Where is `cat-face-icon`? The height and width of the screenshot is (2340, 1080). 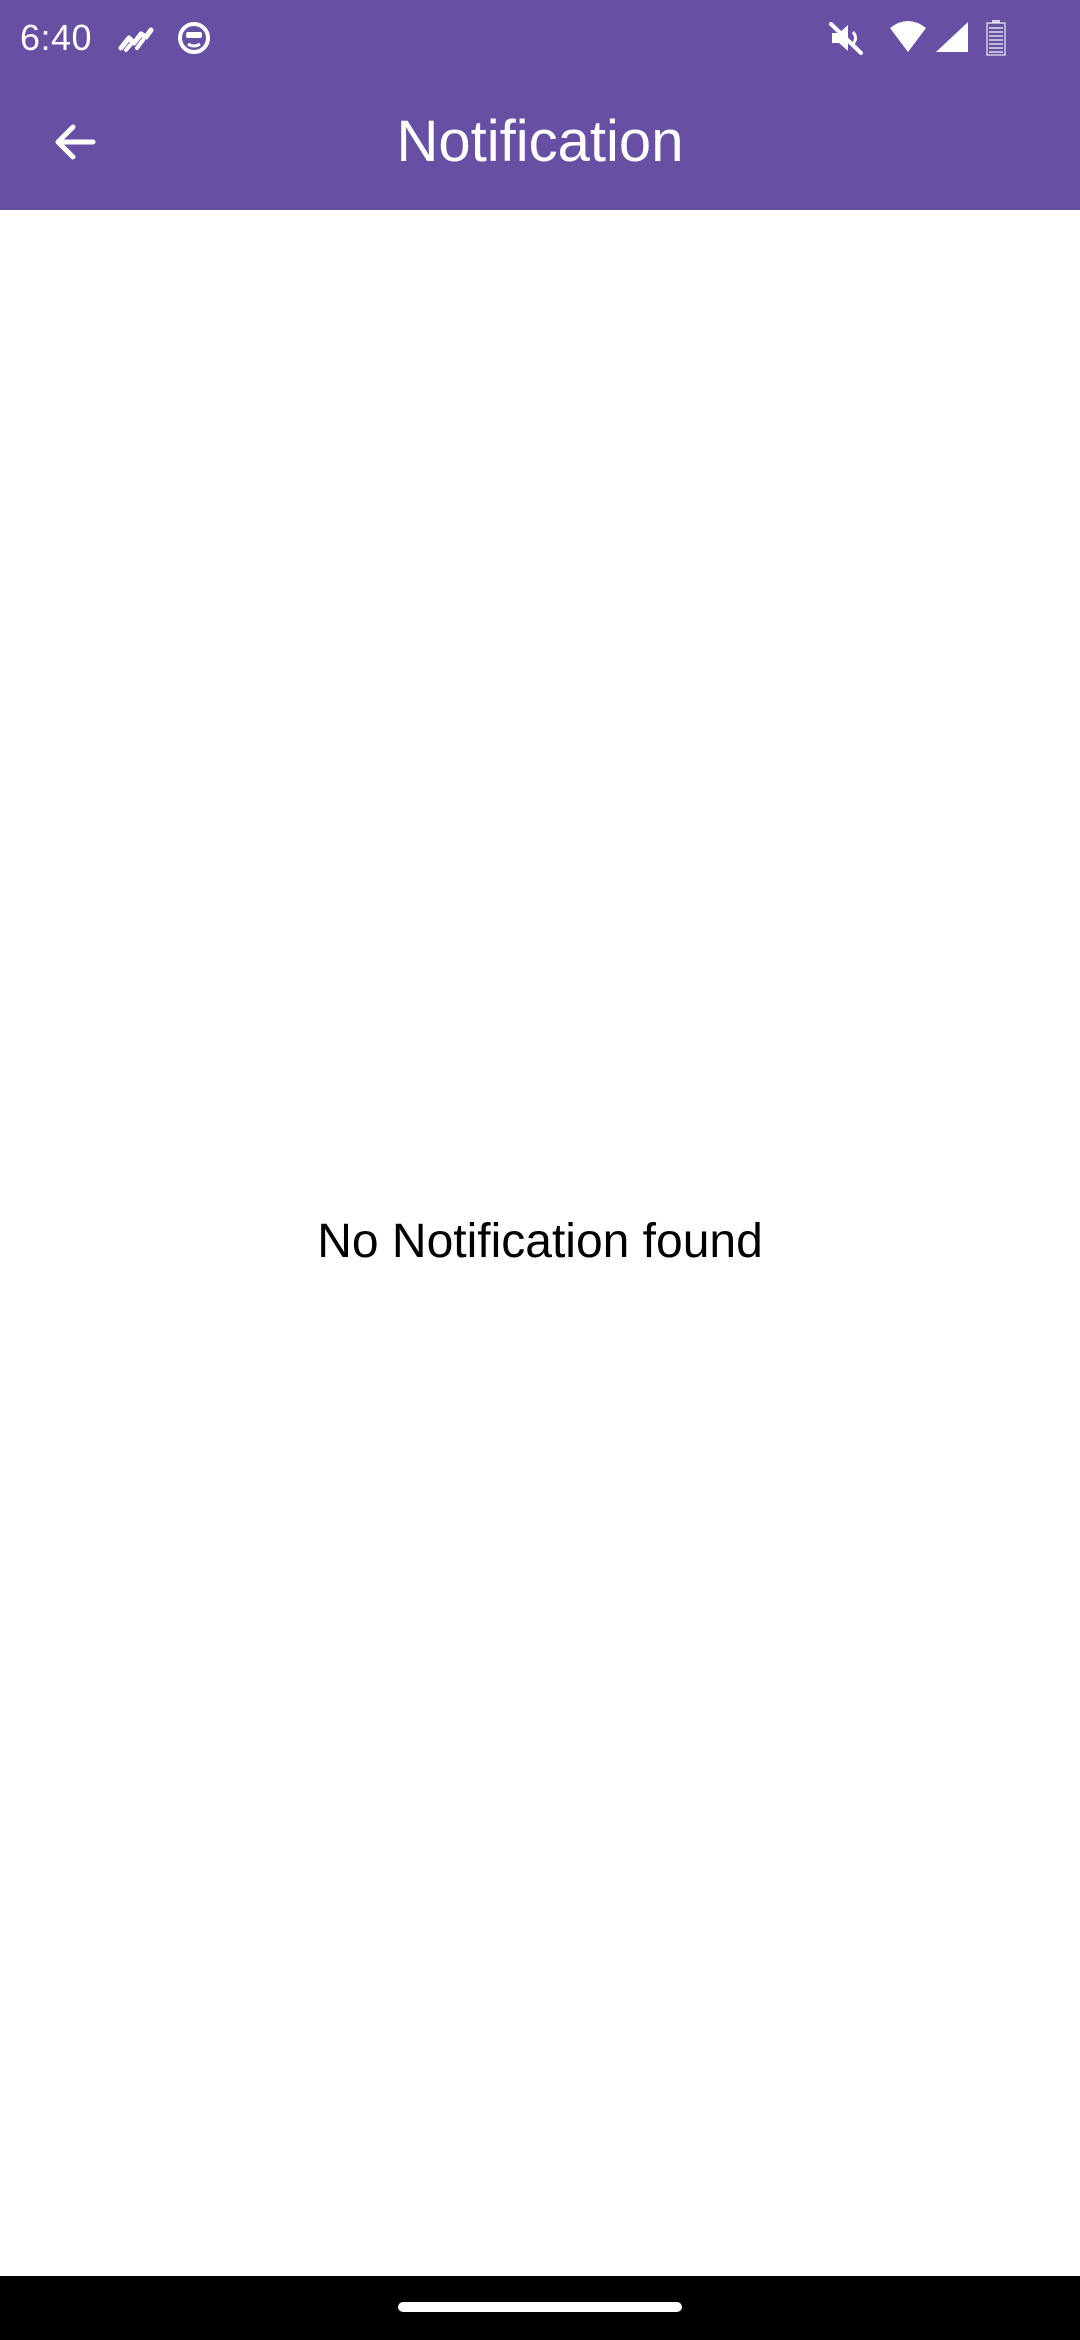 cat-face-icon is located at coordinates (194, 38).